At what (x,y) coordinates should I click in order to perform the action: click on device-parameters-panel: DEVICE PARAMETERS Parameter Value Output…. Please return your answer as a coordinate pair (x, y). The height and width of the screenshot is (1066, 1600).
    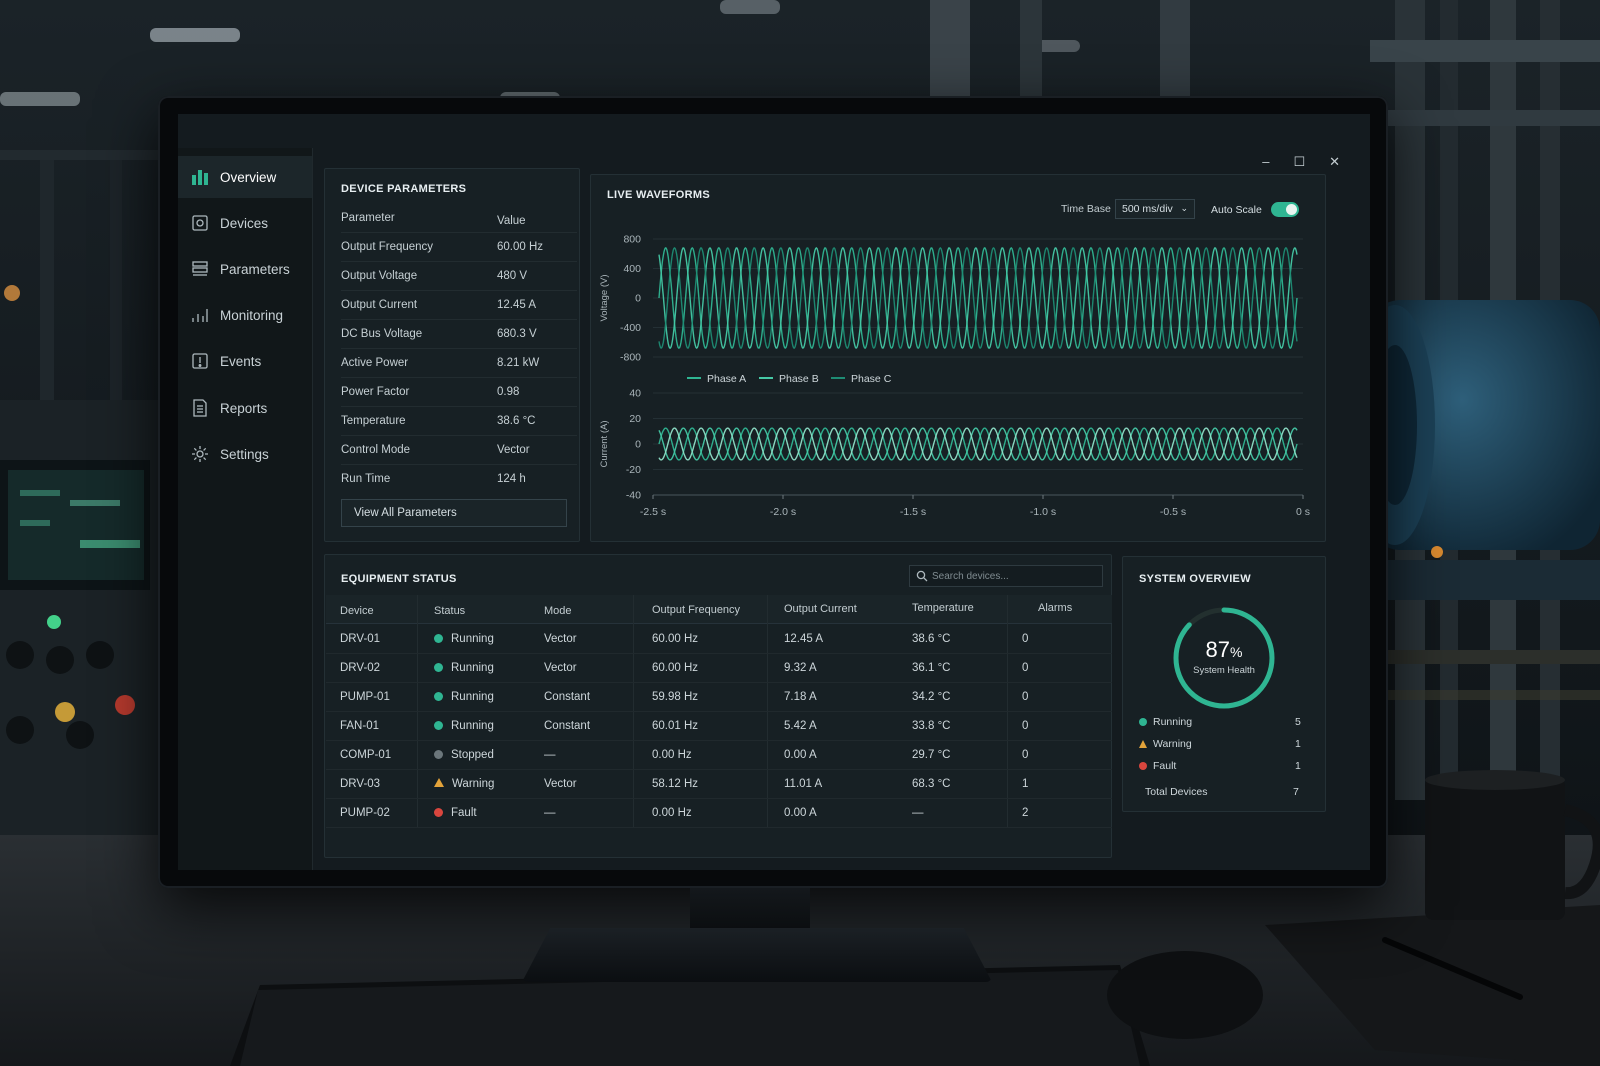
    Looking at the image, I should click on (452, 355).